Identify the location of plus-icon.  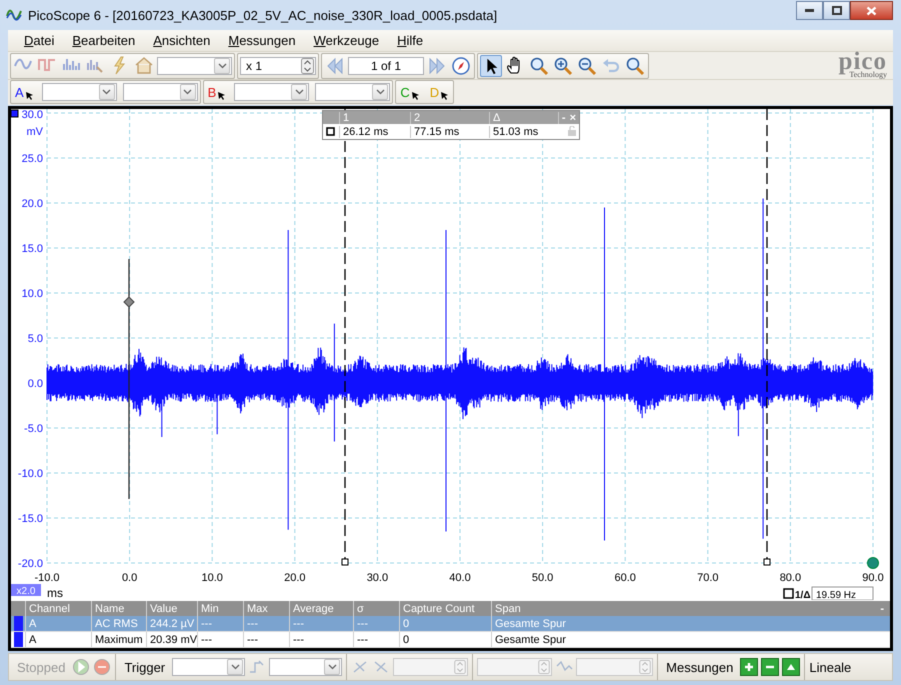
(749, 667).